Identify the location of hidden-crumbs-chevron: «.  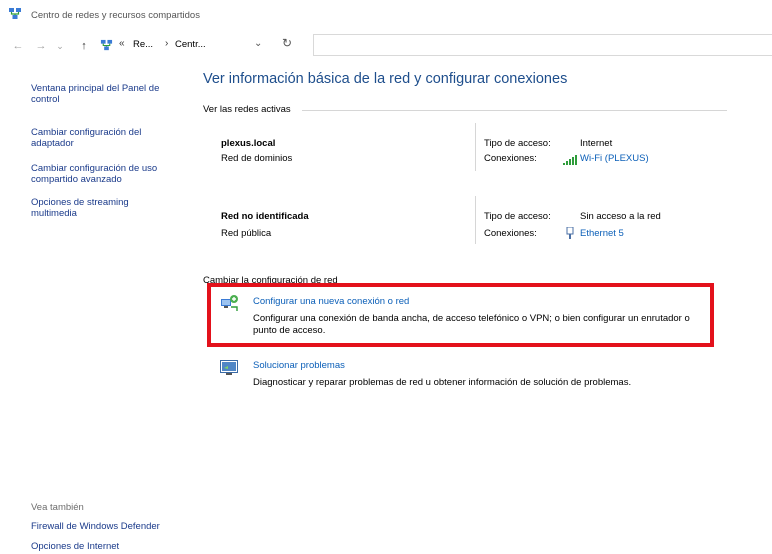
(122, 43).